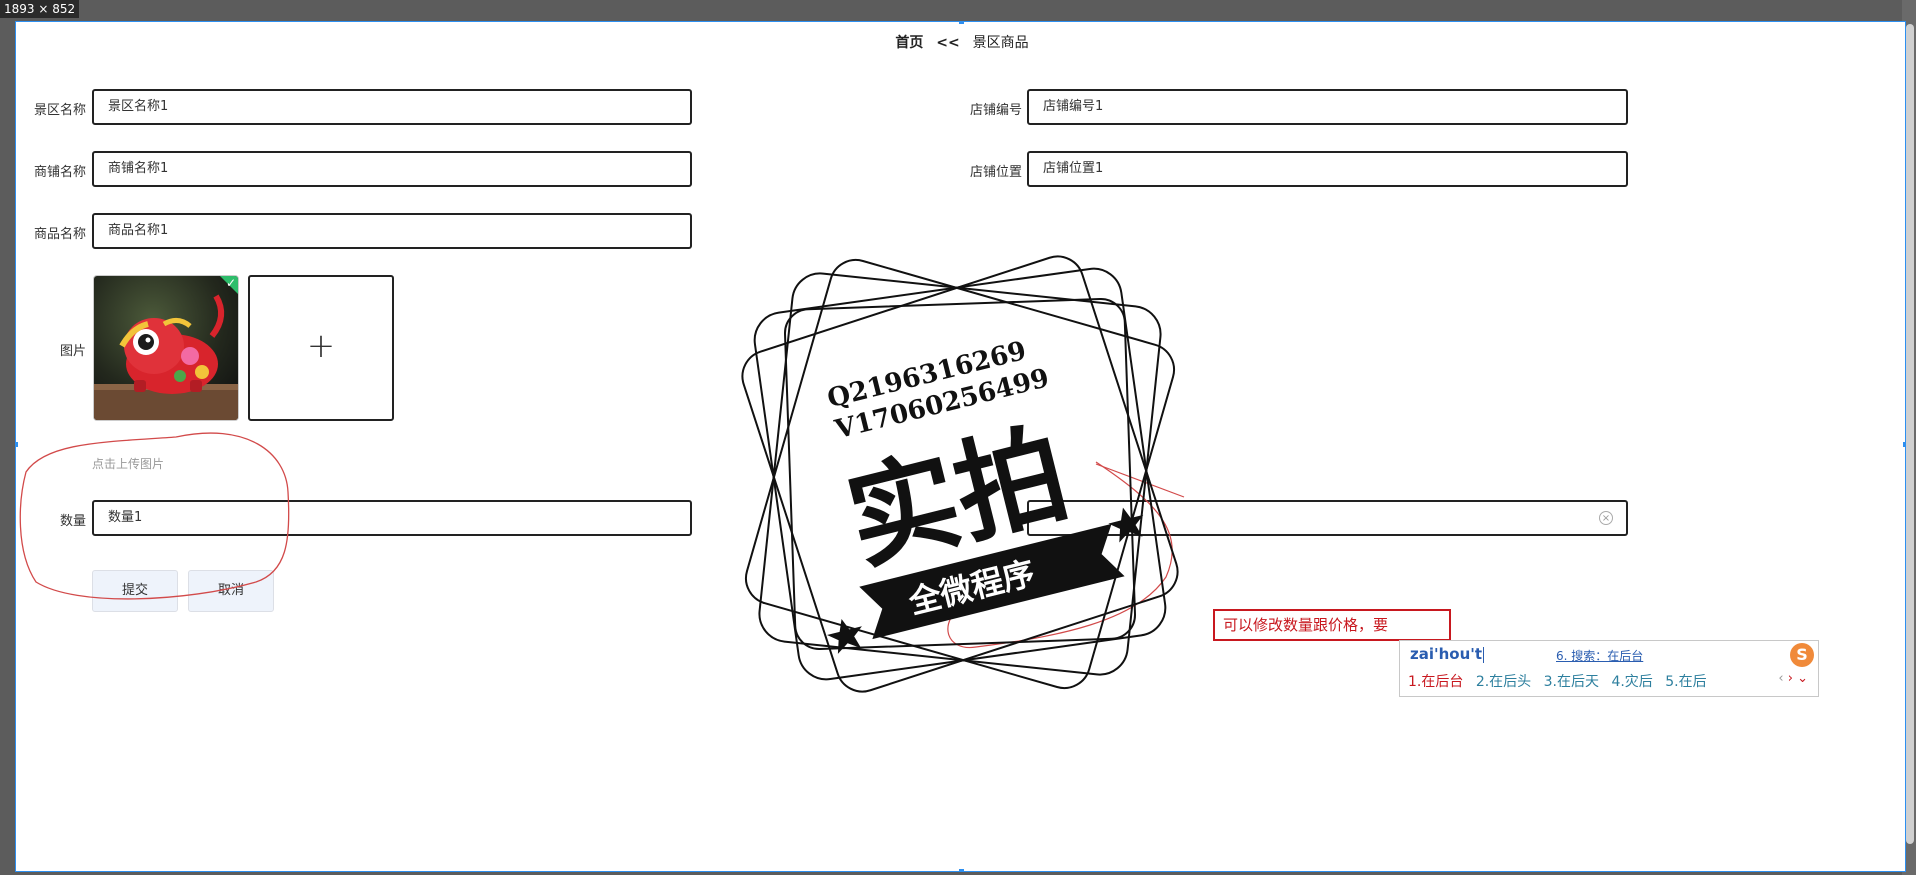 This screenshot has height=875, width=1916. I want to click on dimension-label: 1893 × 852, so click(40, 9).